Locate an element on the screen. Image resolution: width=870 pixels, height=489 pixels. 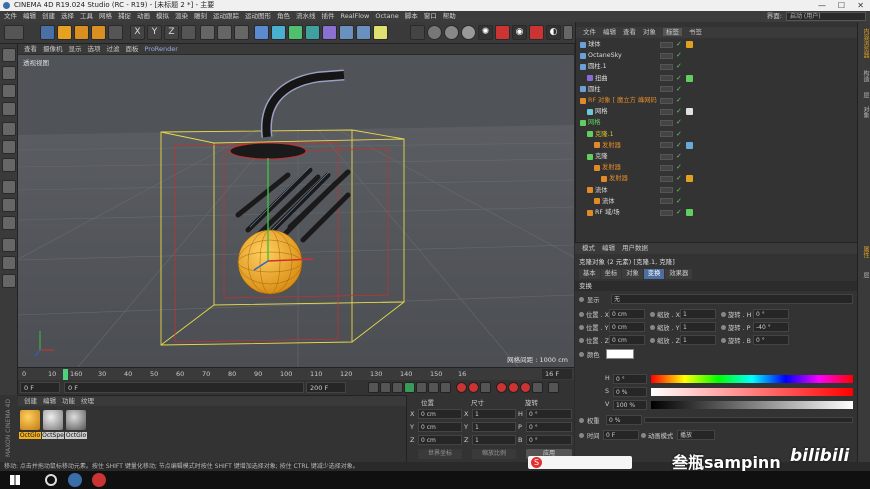
object-row: 克隆.1 ✓ is located at coordinates (717, 134).